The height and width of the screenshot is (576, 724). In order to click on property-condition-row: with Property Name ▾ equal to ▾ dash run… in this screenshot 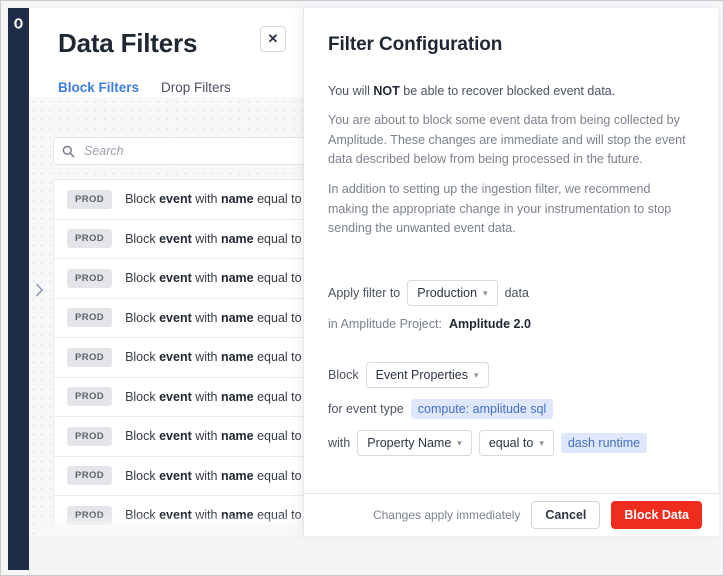, I will do `click(511, 443)`.